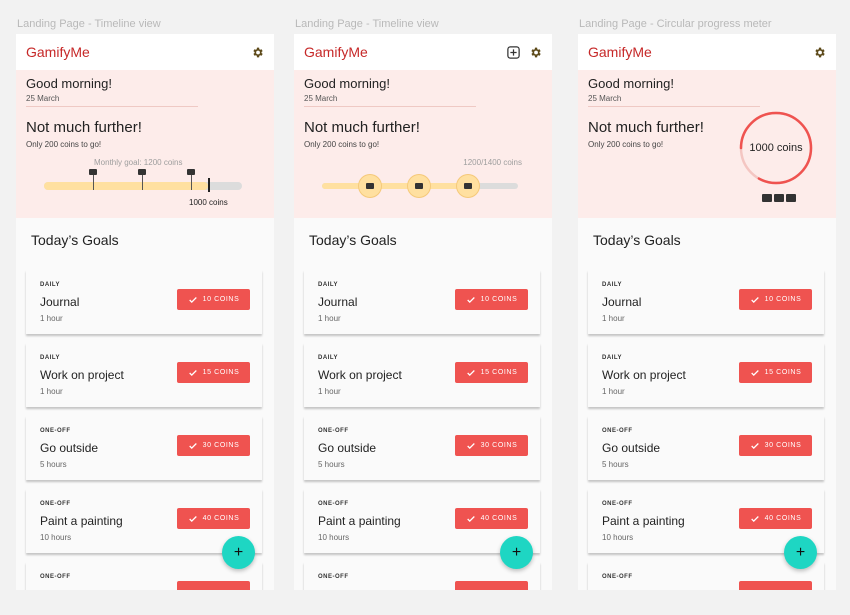 This screenshot has width=850, height=615. What do you see at coordinates (138, 162) in the screenshot?
I see `monthly-goal-label: Monthly goal: 1200 coins` at bounding box center [138, 162].